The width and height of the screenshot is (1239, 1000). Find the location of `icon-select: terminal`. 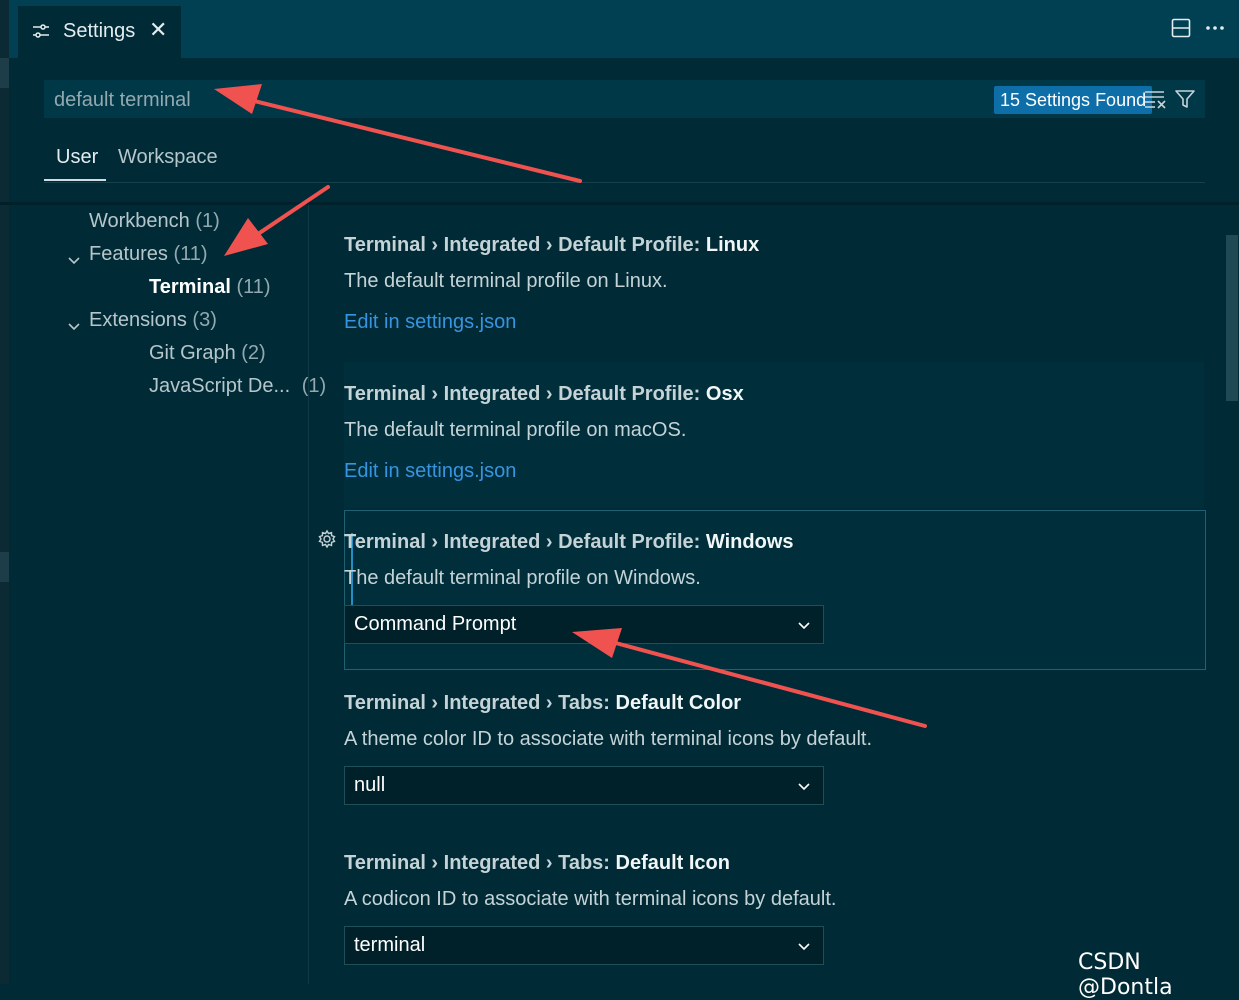

icon-select: terminal is located at coordinates (584, 945).